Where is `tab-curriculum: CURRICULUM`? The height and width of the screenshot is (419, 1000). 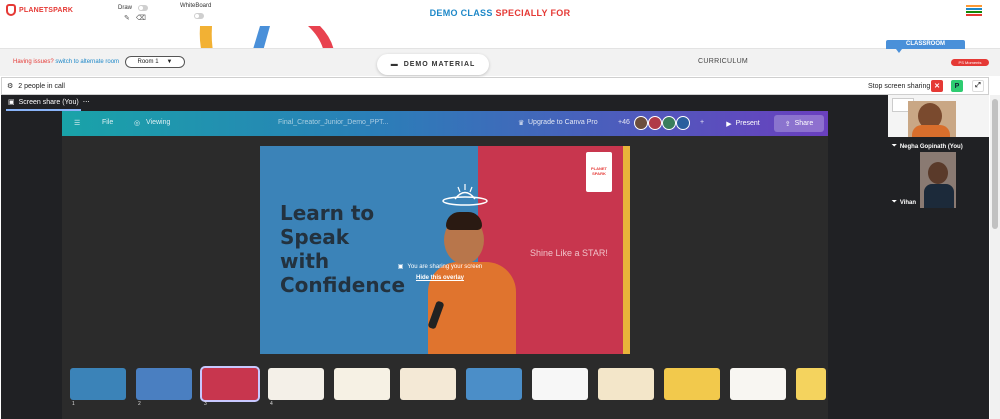
tab-curriculum: CURRICULUM is located at coordinates (723, 61).